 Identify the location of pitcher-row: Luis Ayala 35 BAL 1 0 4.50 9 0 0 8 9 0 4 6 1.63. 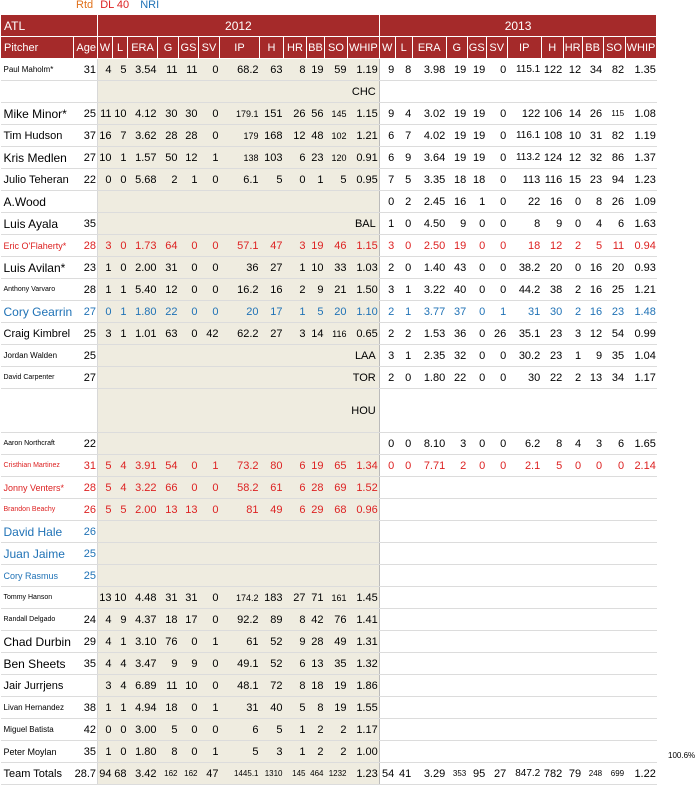
(328, 223).